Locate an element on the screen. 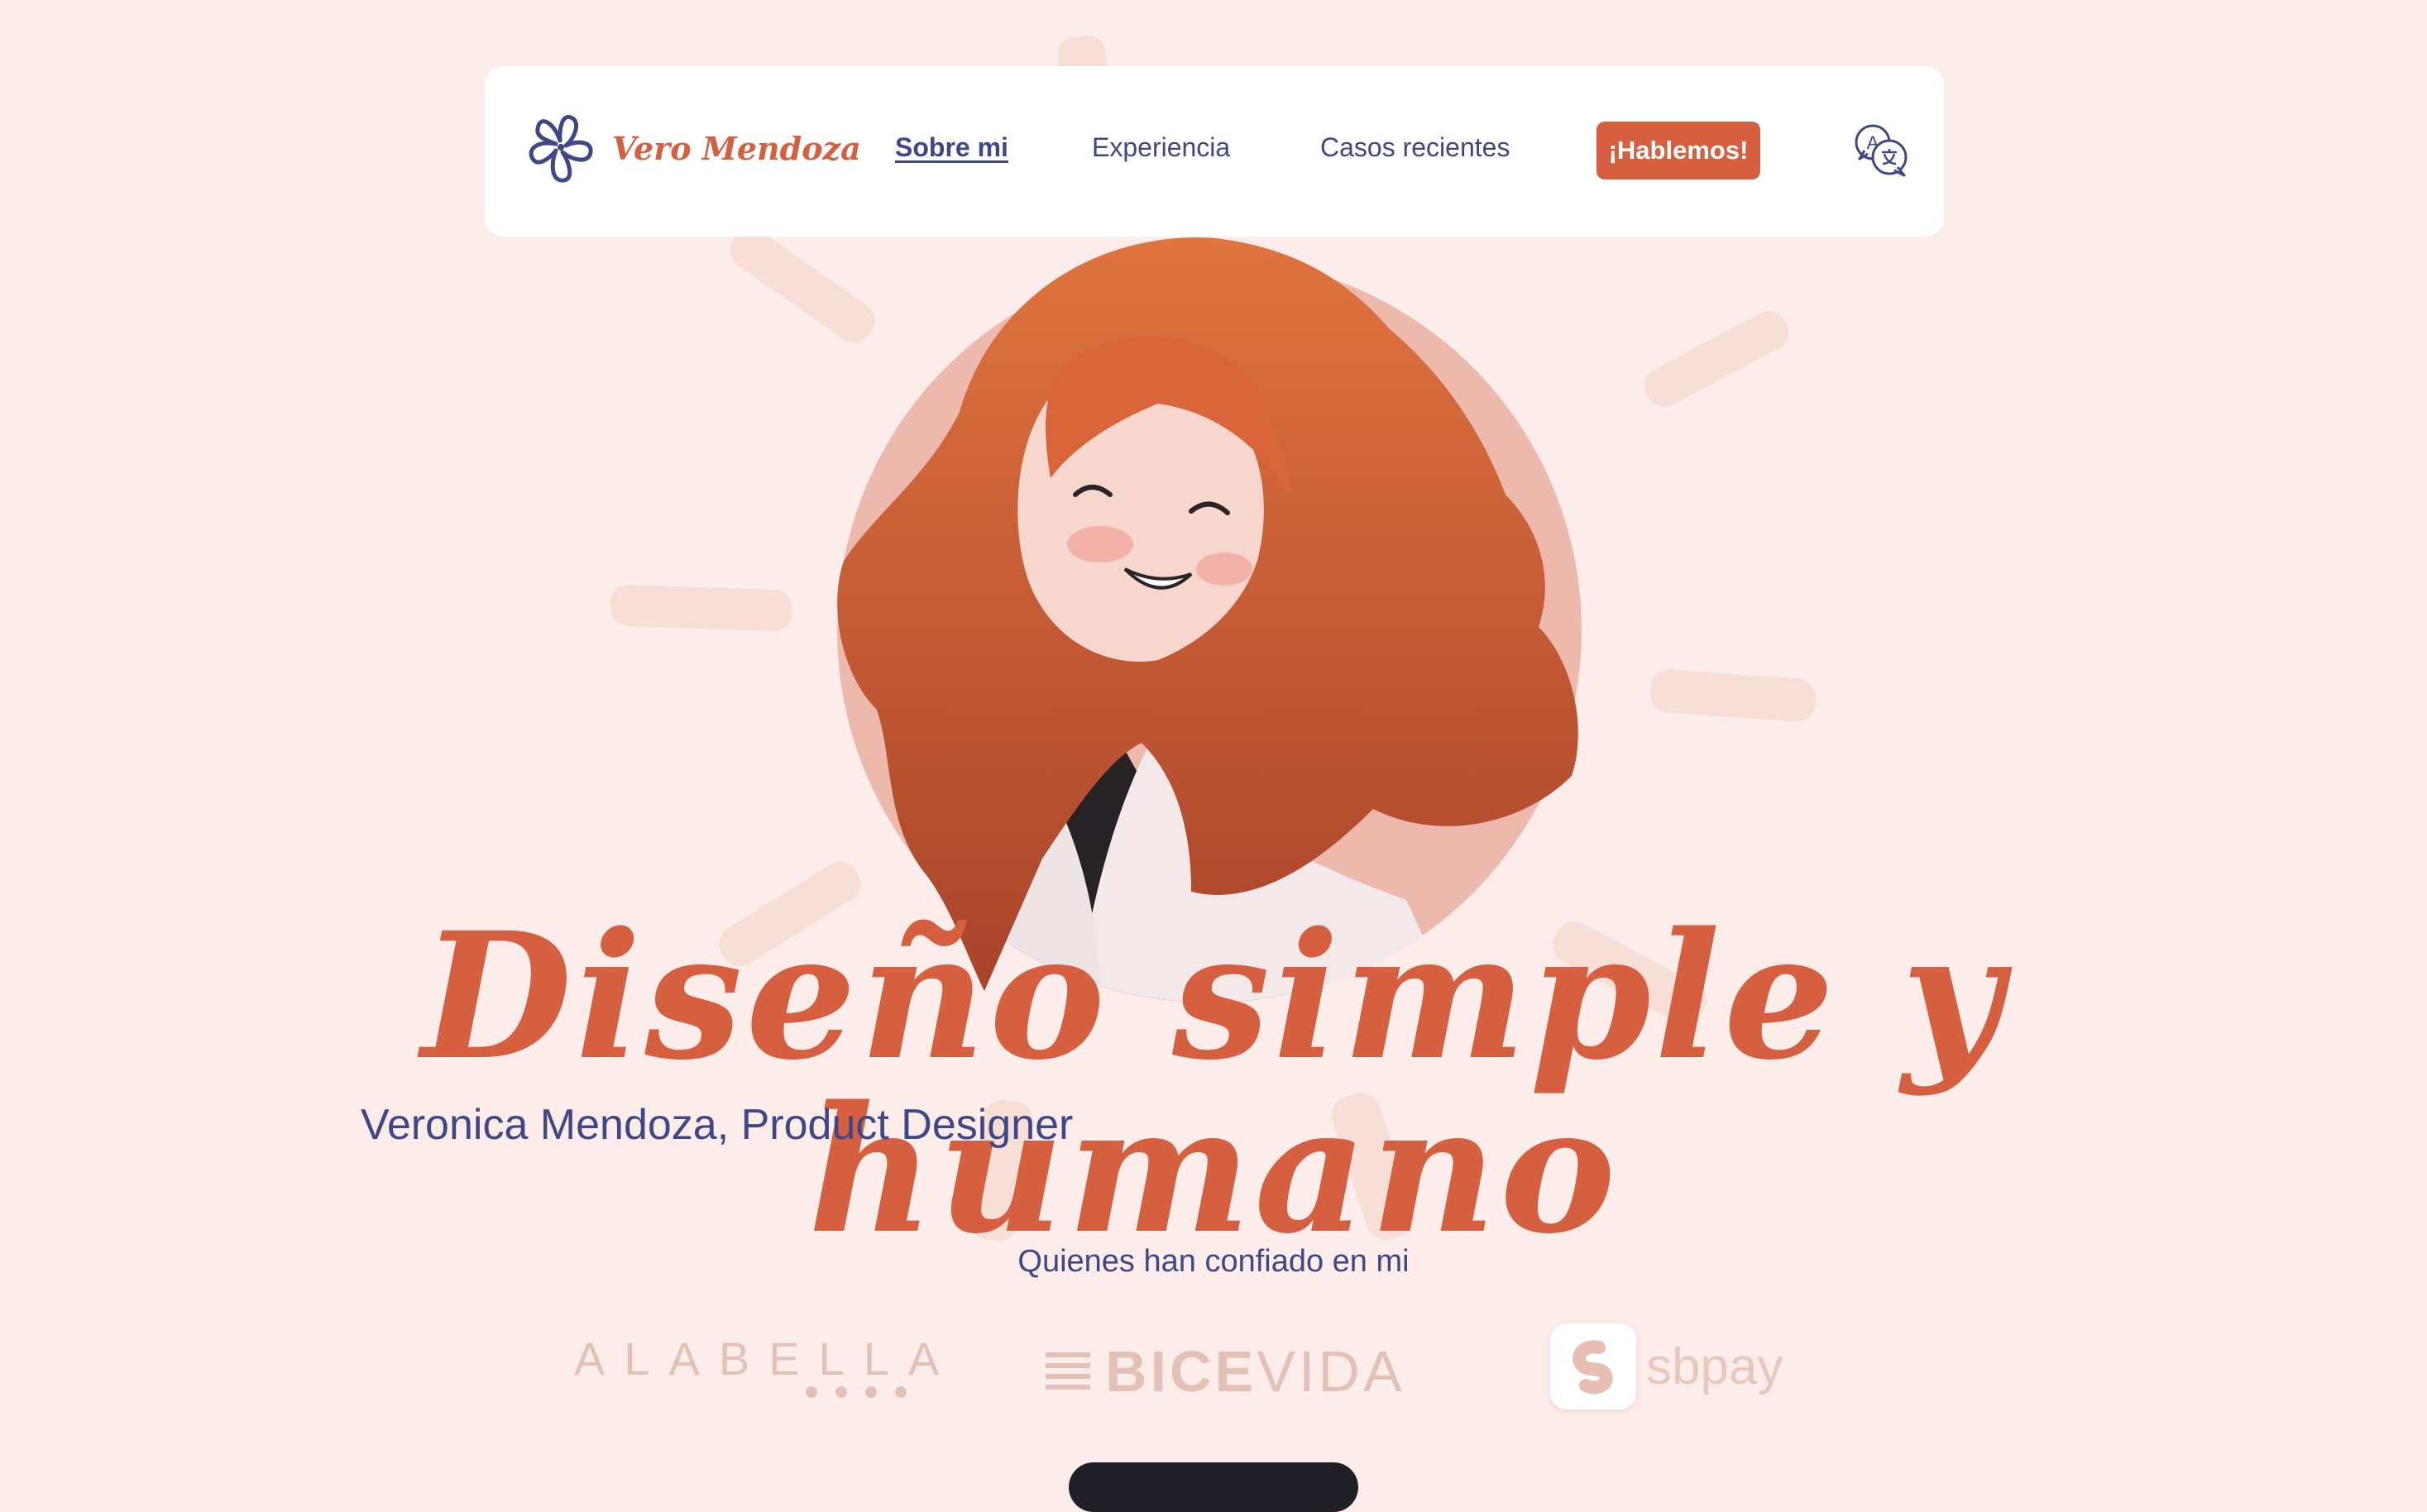 The height and width of the screenshot is (1512, 2427). nav-link-sobre-mi: Sobre mi is located at coordinates (951, 147).